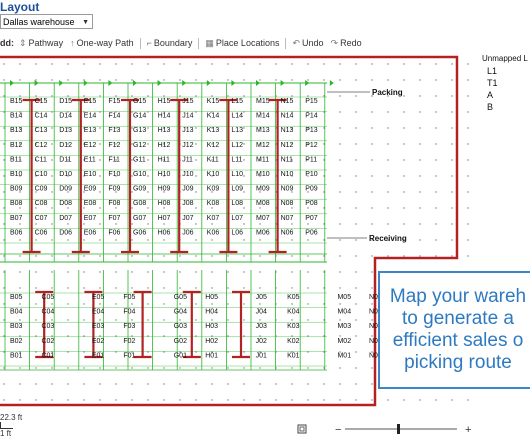 The image size is (530, 442). Describe the element at coordinates (41, 145) in the screenshot. I see `location-label: C12` at that location.